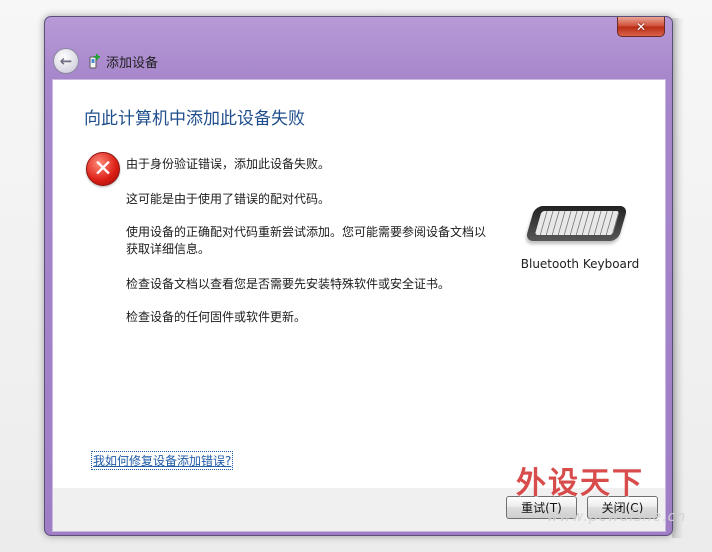 This screenshot has height=552, width=712. I want to click on keyboard-icon, so click(576, 223).